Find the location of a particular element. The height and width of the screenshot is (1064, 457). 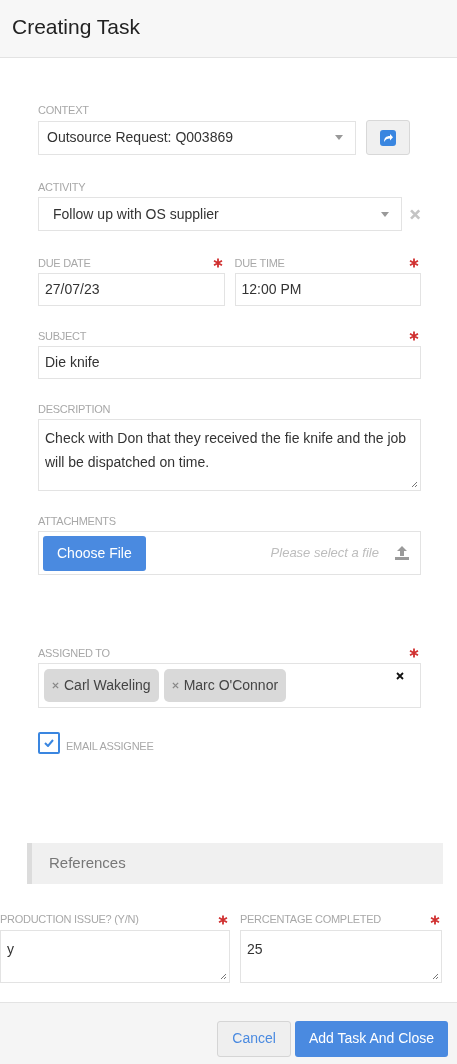

text-area: 25 is located at coordinates (341, 956).